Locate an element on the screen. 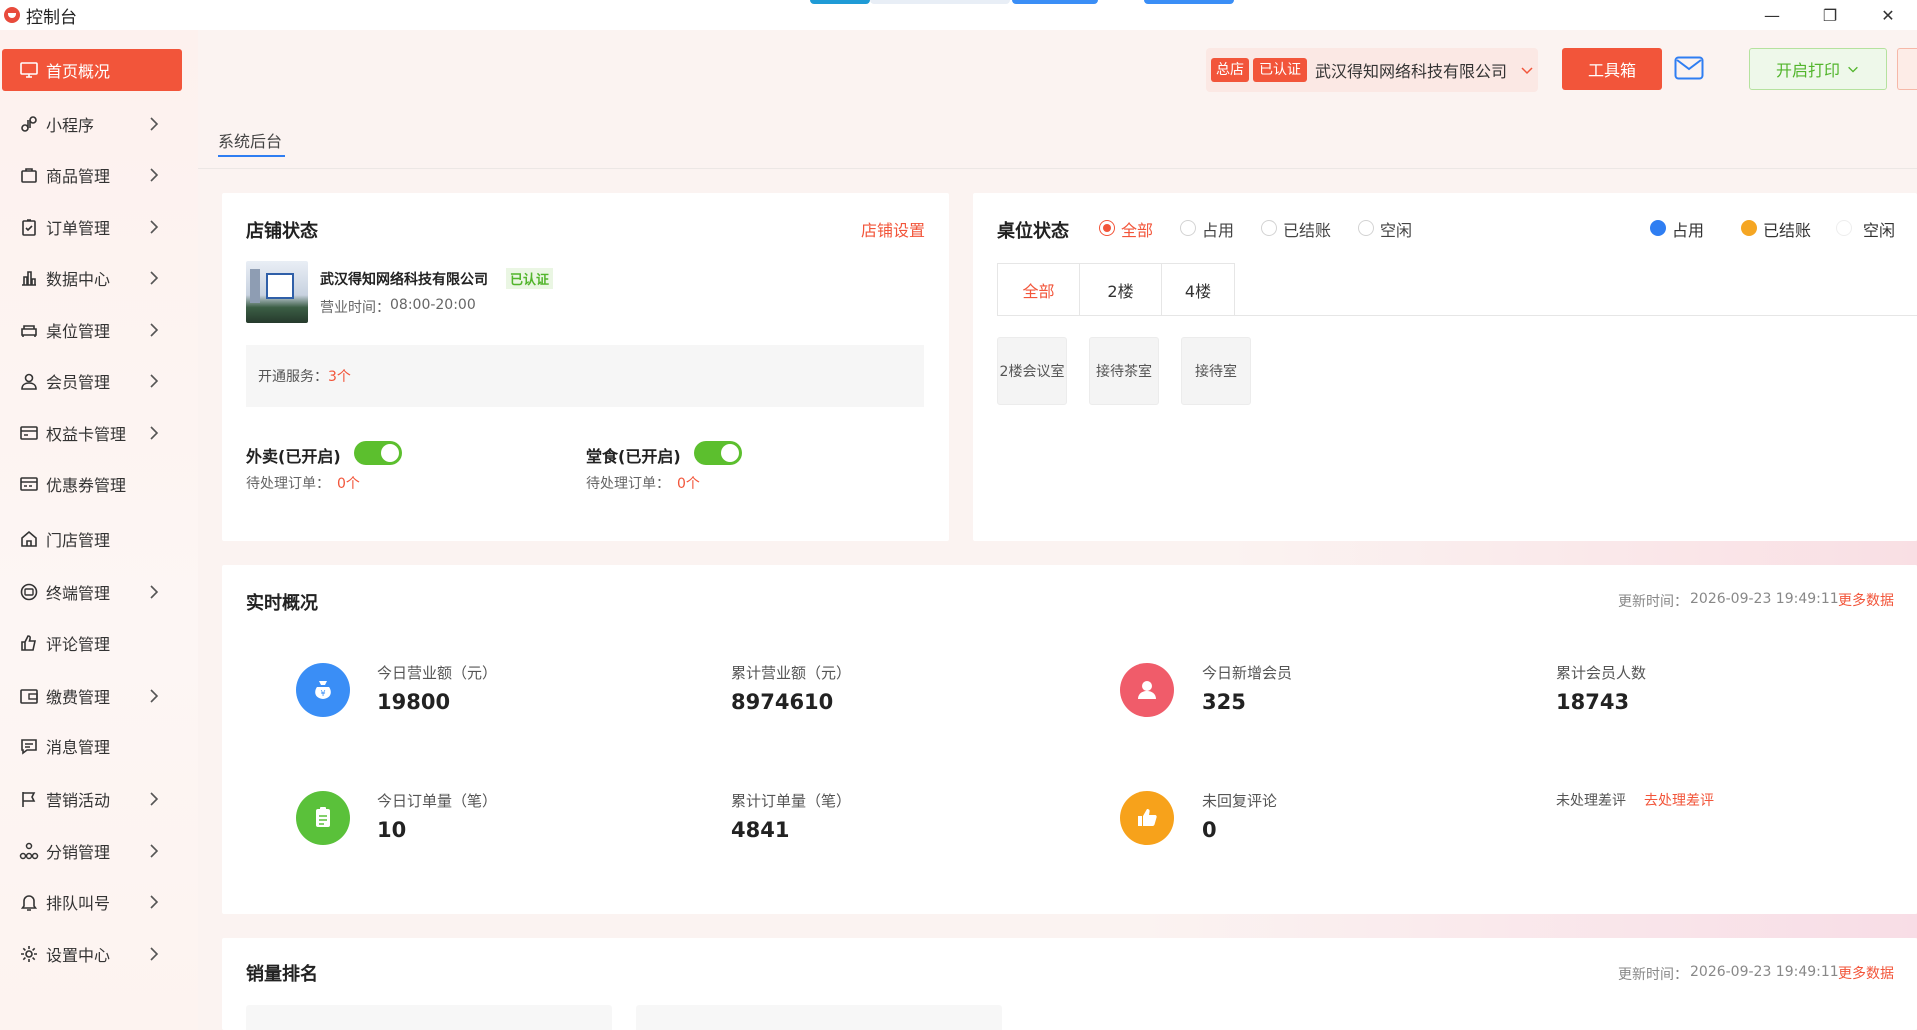  floor-tab-all: 全部 is located at coordinates (1039, 290).